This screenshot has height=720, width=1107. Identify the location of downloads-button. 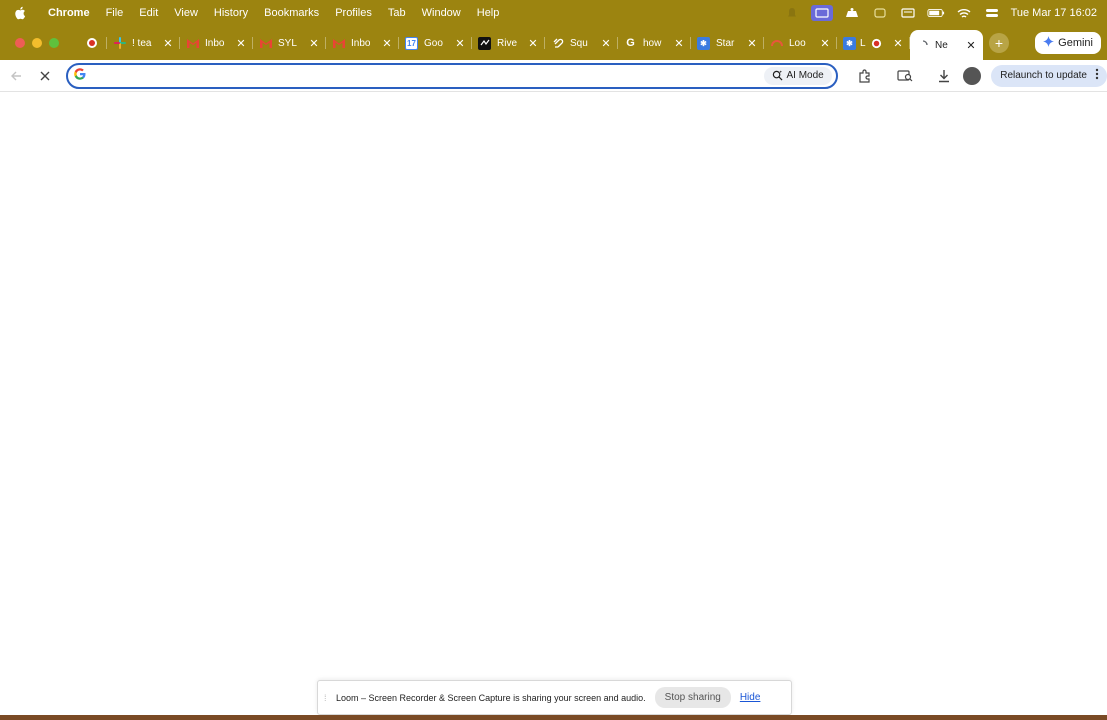
(944, 76).